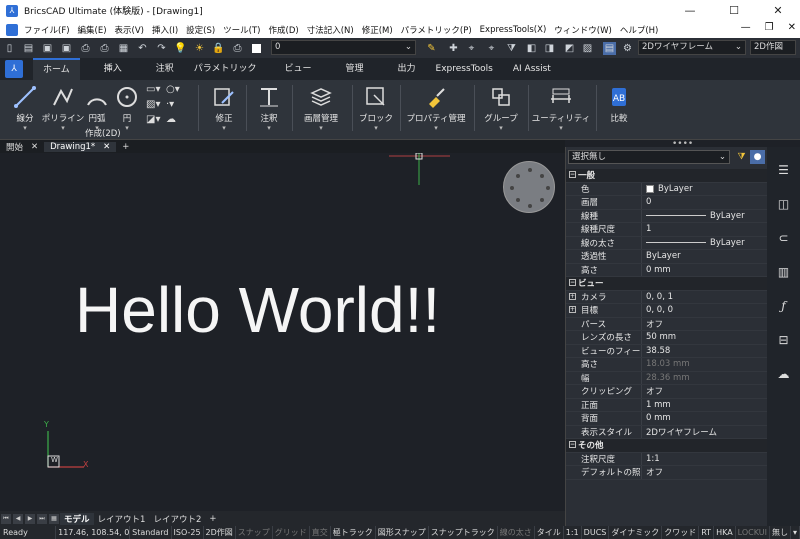 The height and width of the screenshot is (539, 800). I want to click on undo-icon: ↶, so click(142, 48).